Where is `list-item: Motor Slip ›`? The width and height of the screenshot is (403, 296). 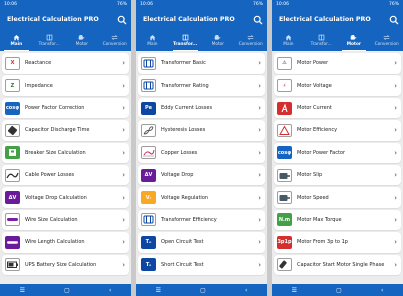 list-item: Motor Slip › is located at coordinates (337, 175).